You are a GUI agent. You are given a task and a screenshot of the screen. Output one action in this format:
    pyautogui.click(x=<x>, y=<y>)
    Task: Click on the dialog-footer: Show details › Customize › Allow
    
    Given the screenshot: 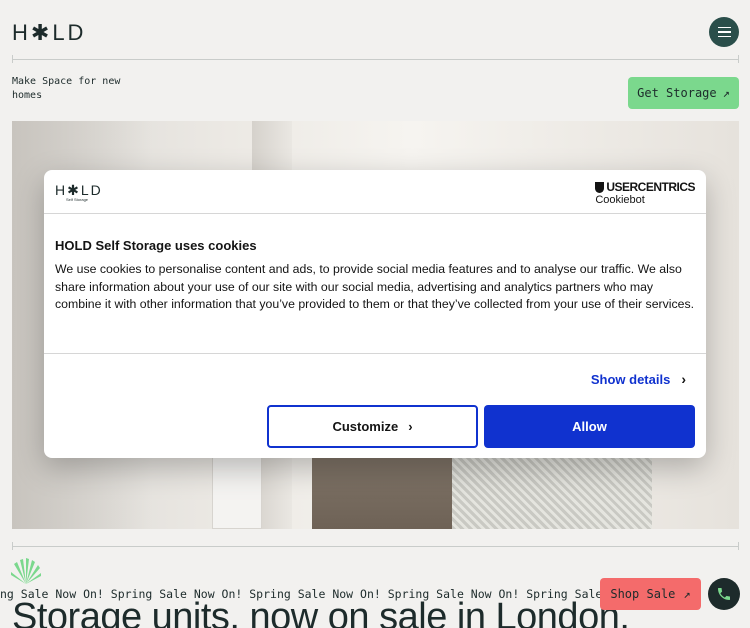 What is the action you would take?
    pyautogui.click(x=375, y=406)
    